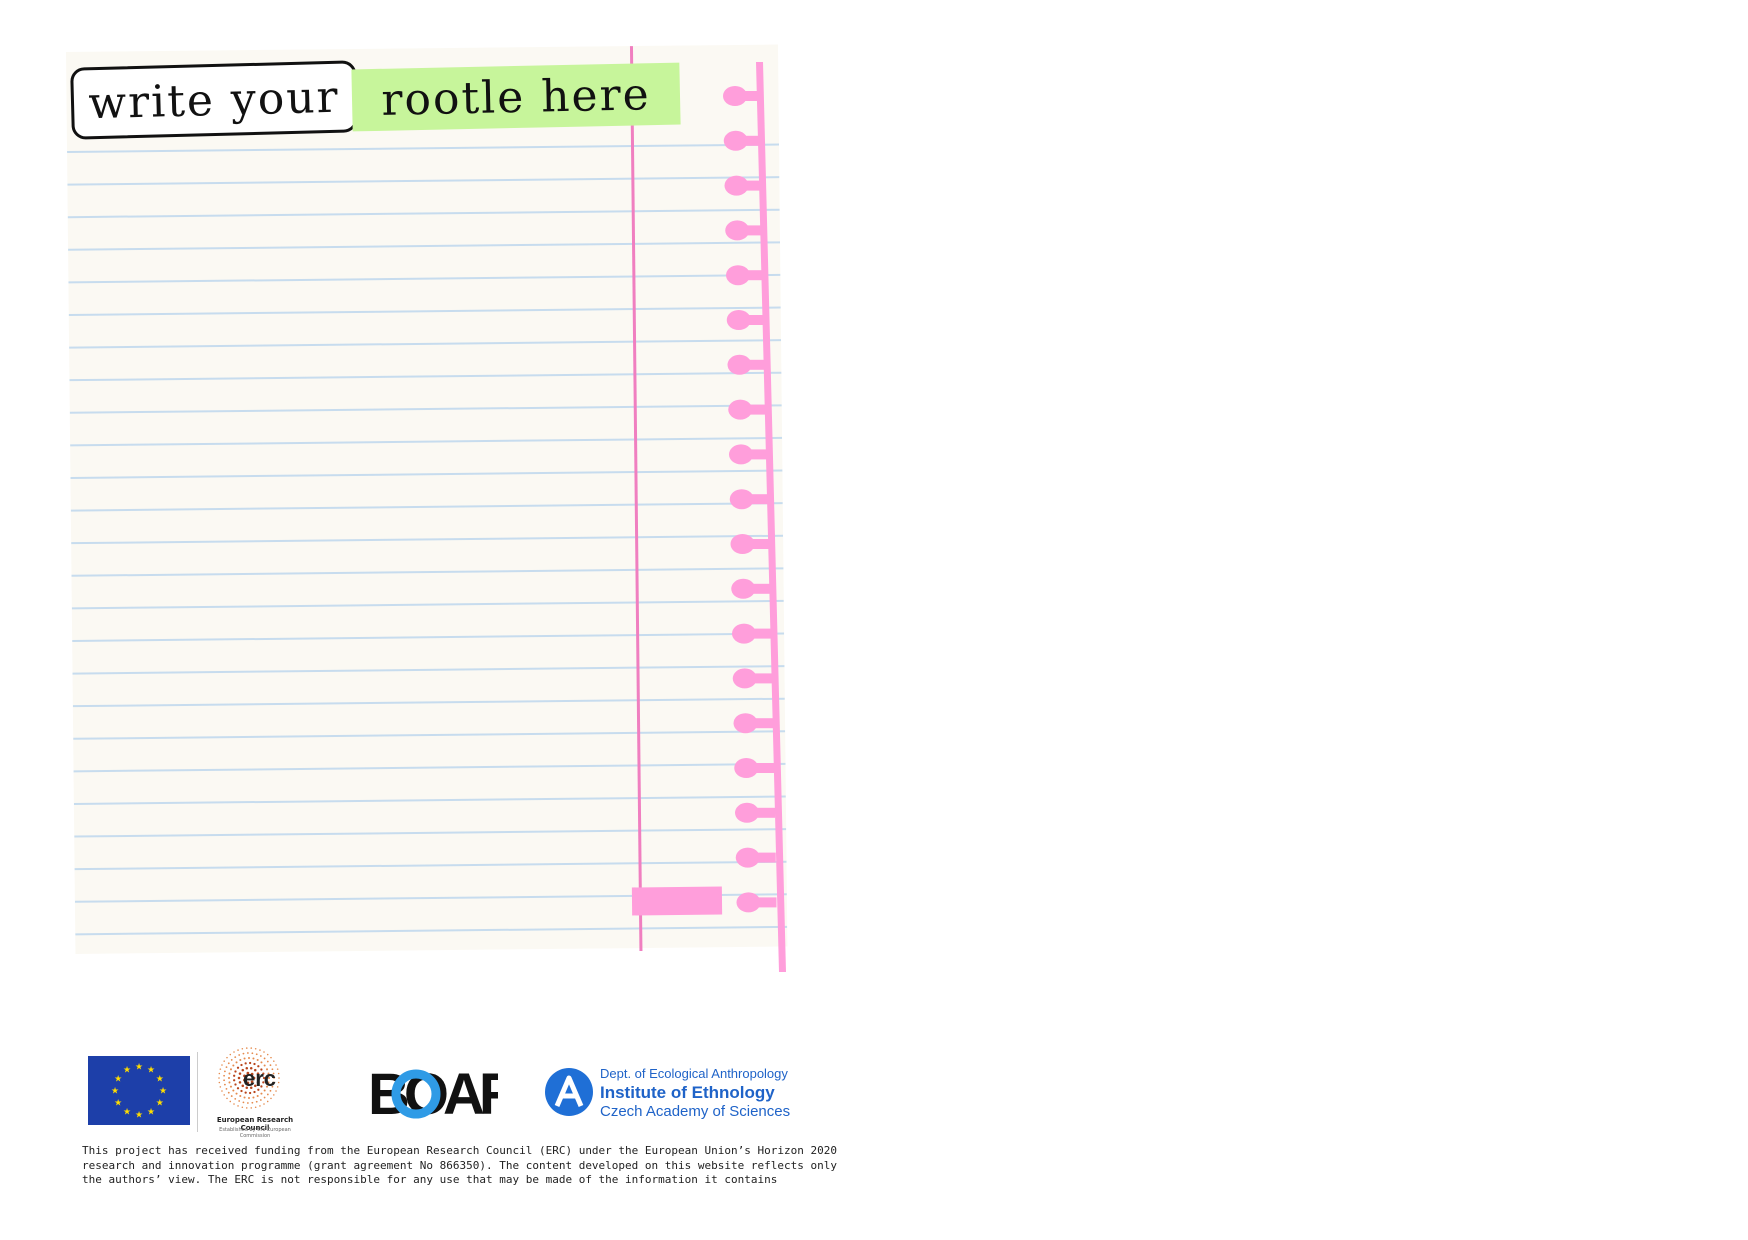  Describe the element at coordinates (260, 1078) in the screenshot. I see `erc-mark: erc` at that location.